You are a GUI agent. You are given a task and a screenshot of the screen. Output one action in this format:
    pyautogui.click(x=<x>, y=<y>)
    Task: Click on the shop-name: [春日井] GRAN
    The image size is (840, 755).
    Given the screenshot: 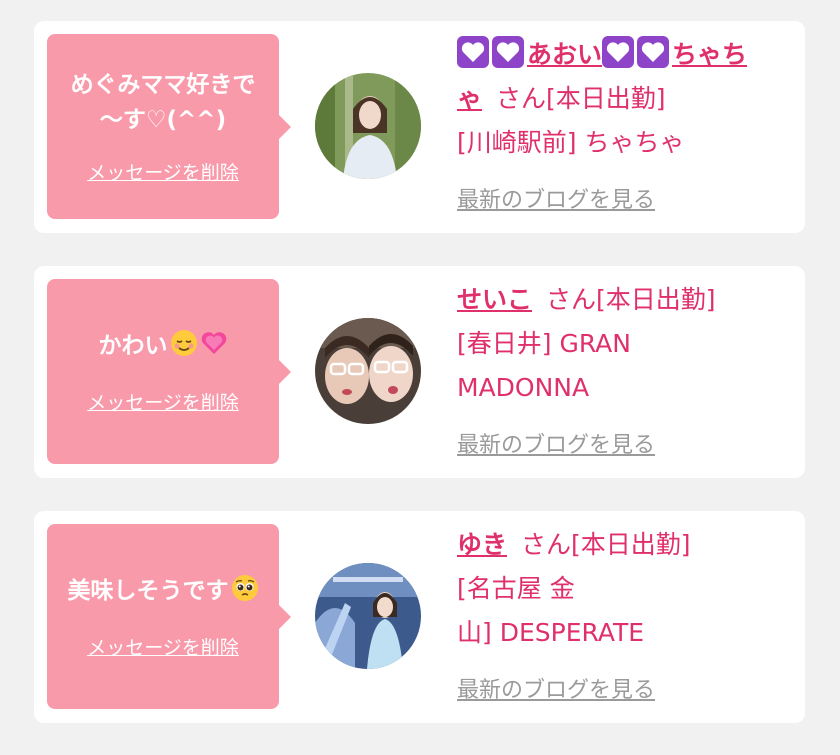 What is the action you would take?
    pyautogui.click(x=544, y=343)
    